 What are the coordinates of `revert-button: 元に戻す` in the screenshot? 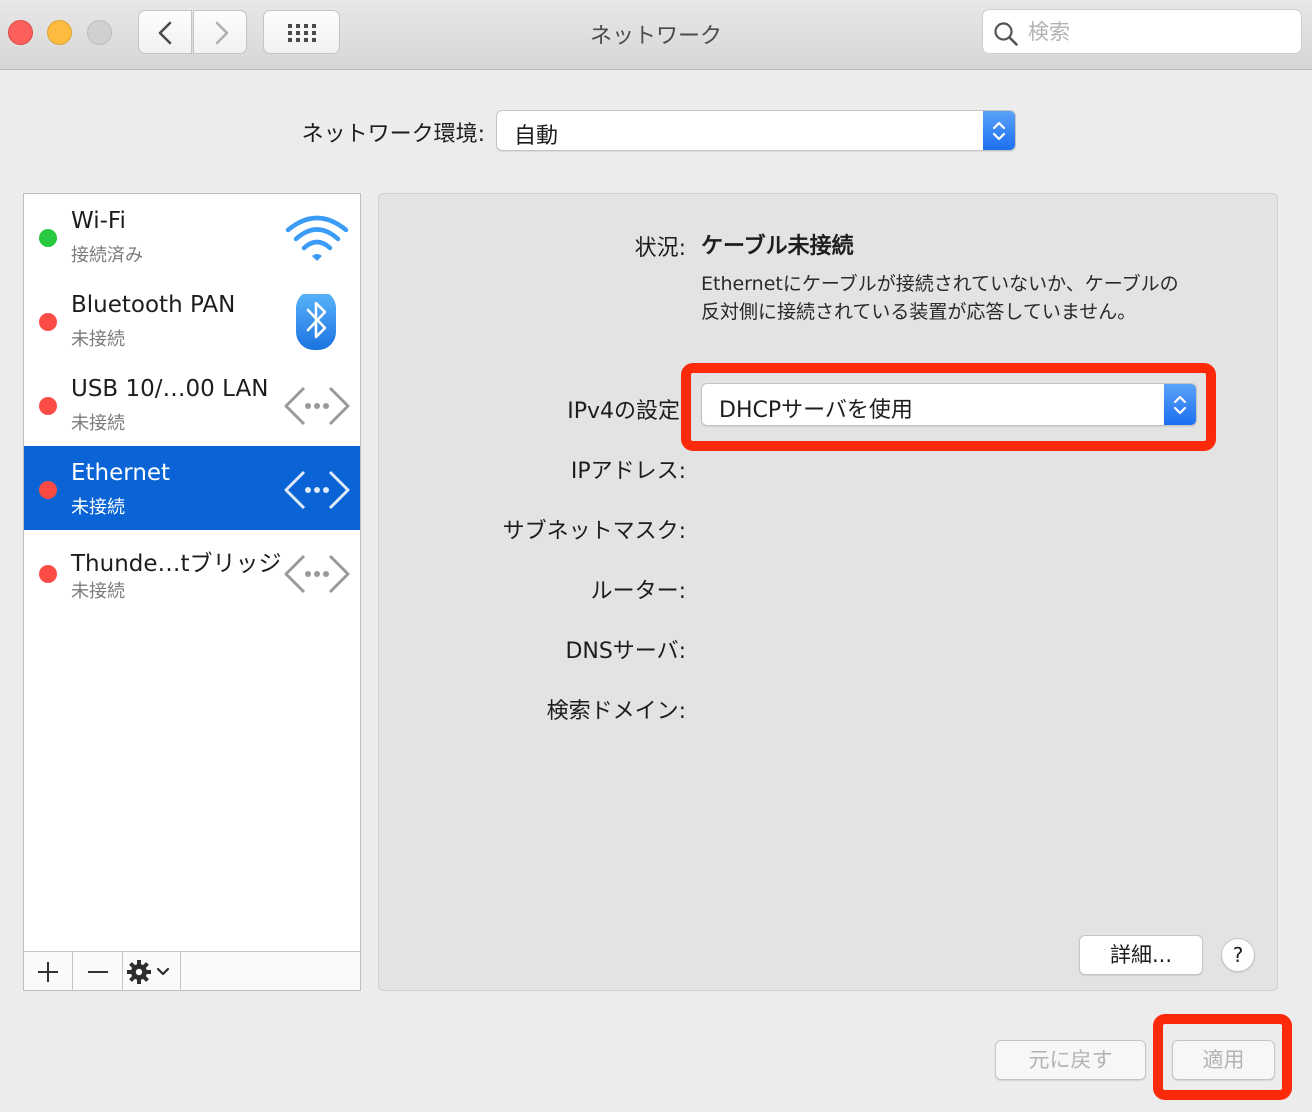 It's located at (1070, 1060).